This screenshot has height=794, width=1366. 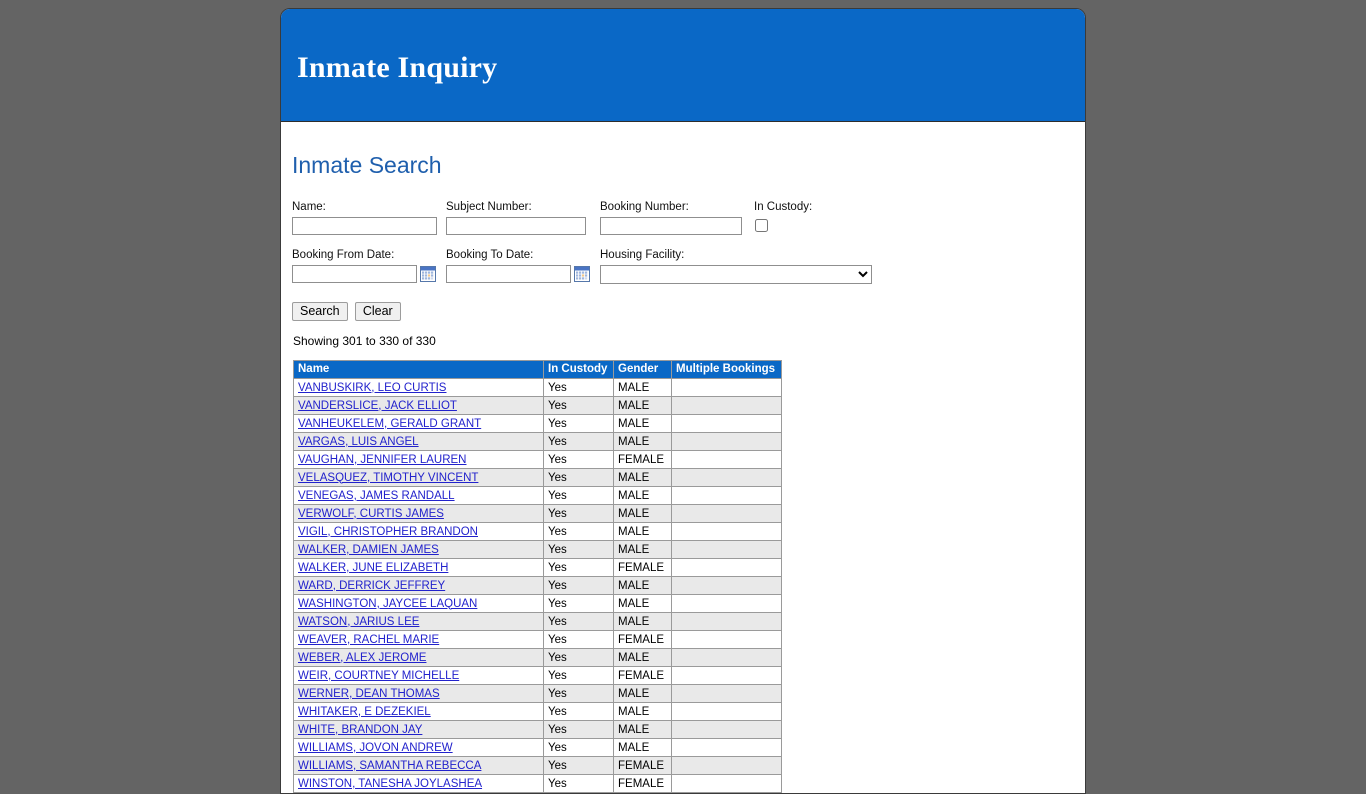 What do you see at coordinates (761, 225) in the screenshot?
I see `search-checkbox-in-custody` at bounding box center [761, 225].